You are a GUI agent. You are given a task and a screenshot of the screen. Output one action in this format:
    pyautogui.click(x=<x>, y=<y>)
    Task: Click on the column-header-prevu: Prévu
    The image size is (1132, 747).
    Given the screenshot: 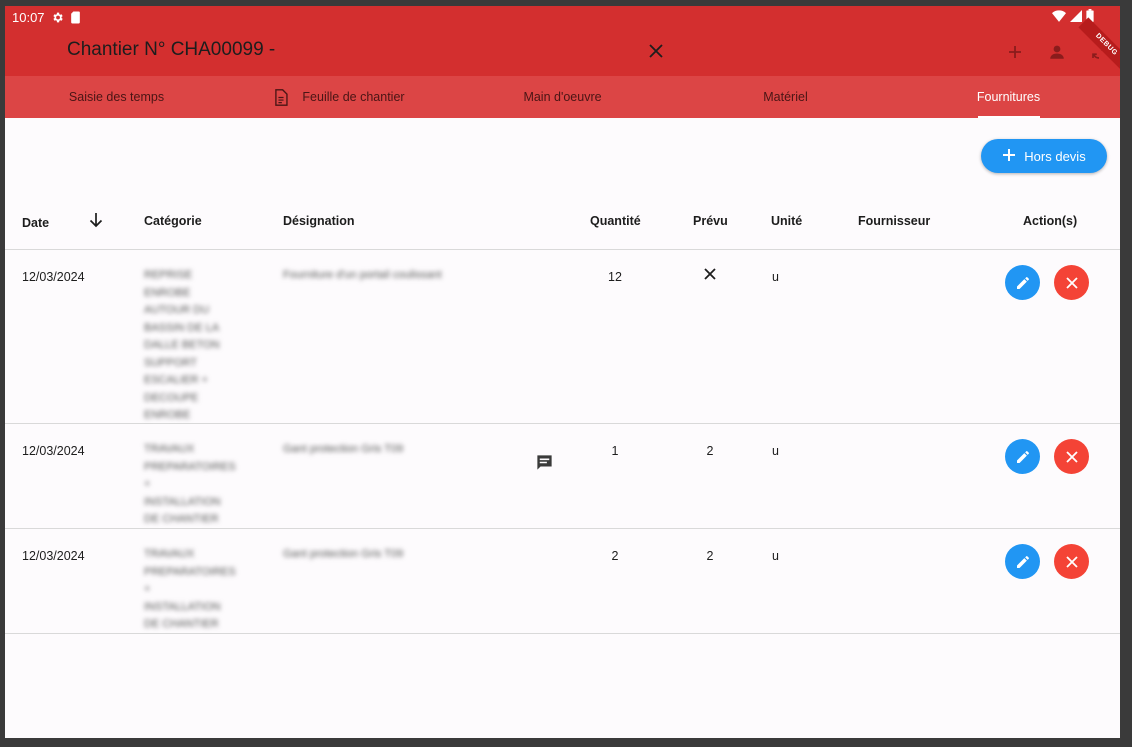 What is the action you would take?
    pyautogui.click(x=710, y=221)
    